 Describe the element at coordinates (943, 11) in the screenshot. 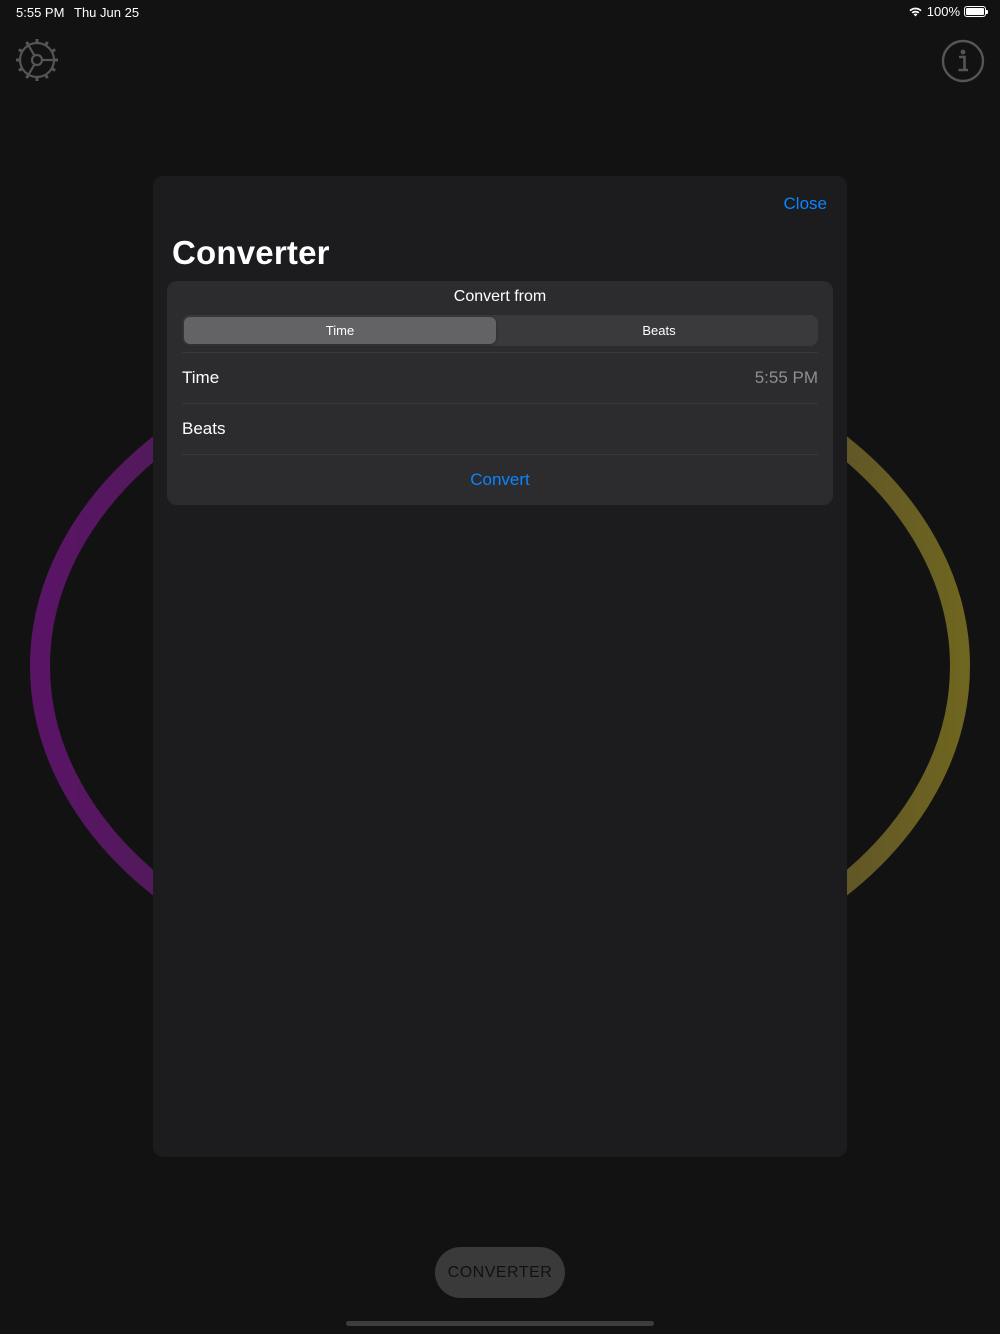

I see `battery-percent: 100%` at that location.